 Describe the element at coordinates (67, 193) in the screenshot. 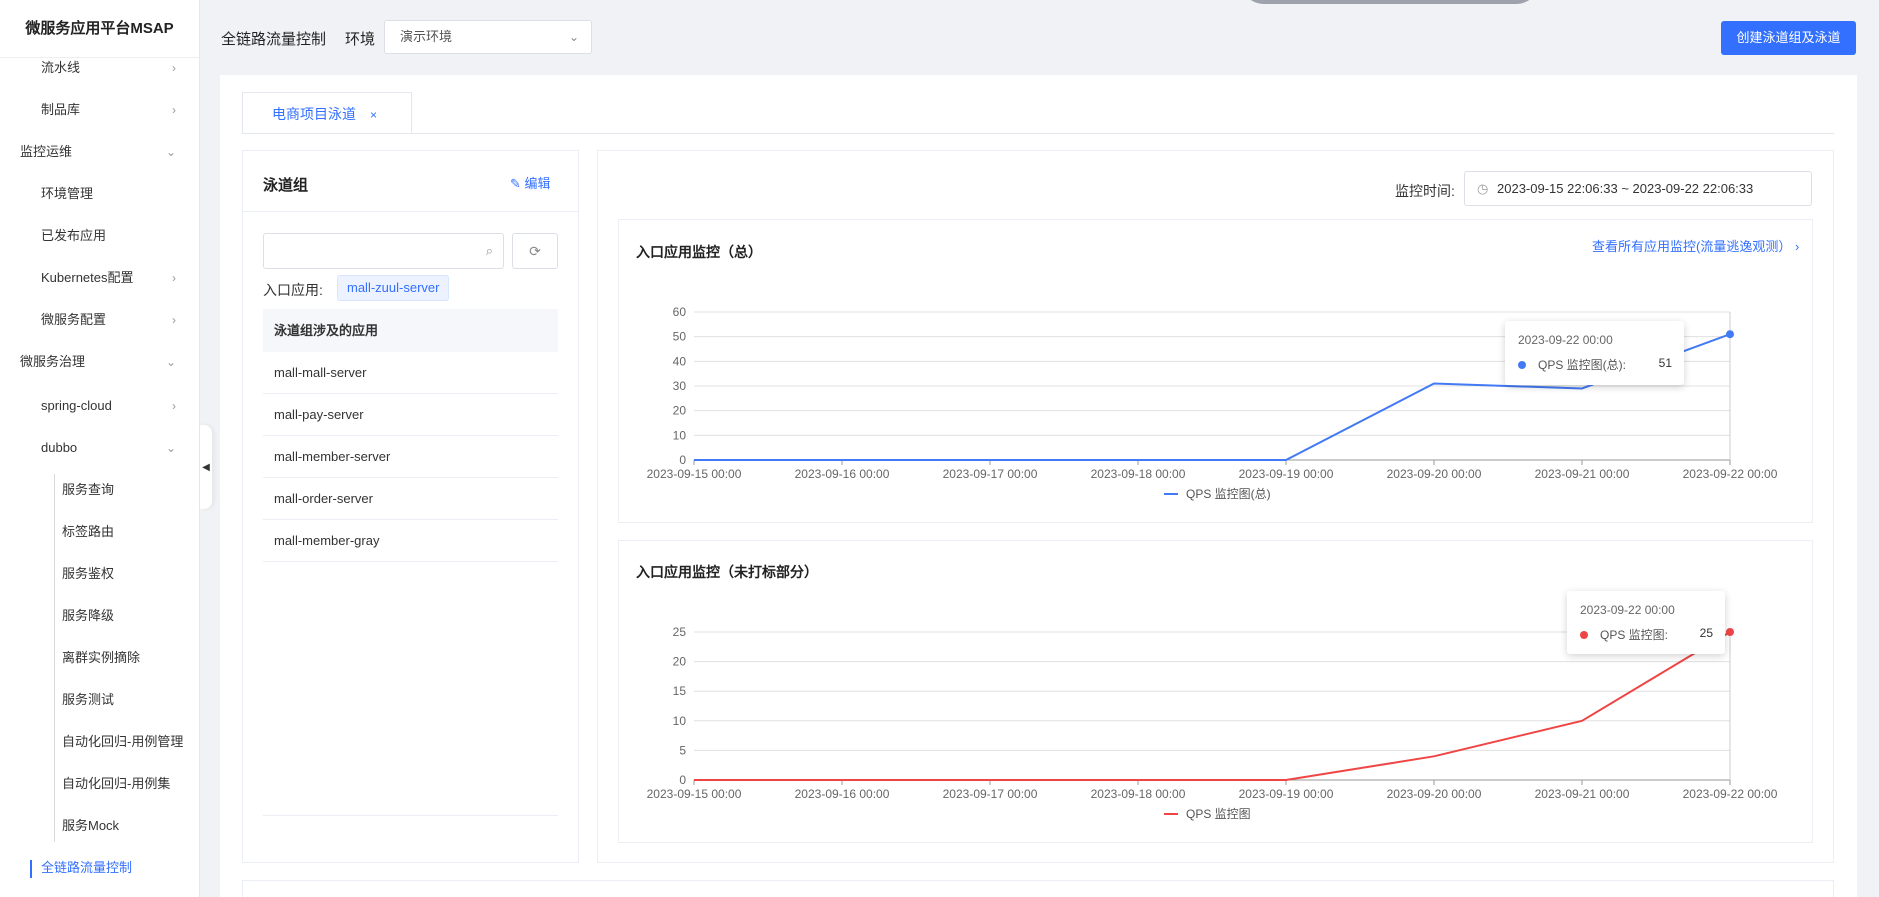

I see `sidebar-item-label: 环境管理` at that location.